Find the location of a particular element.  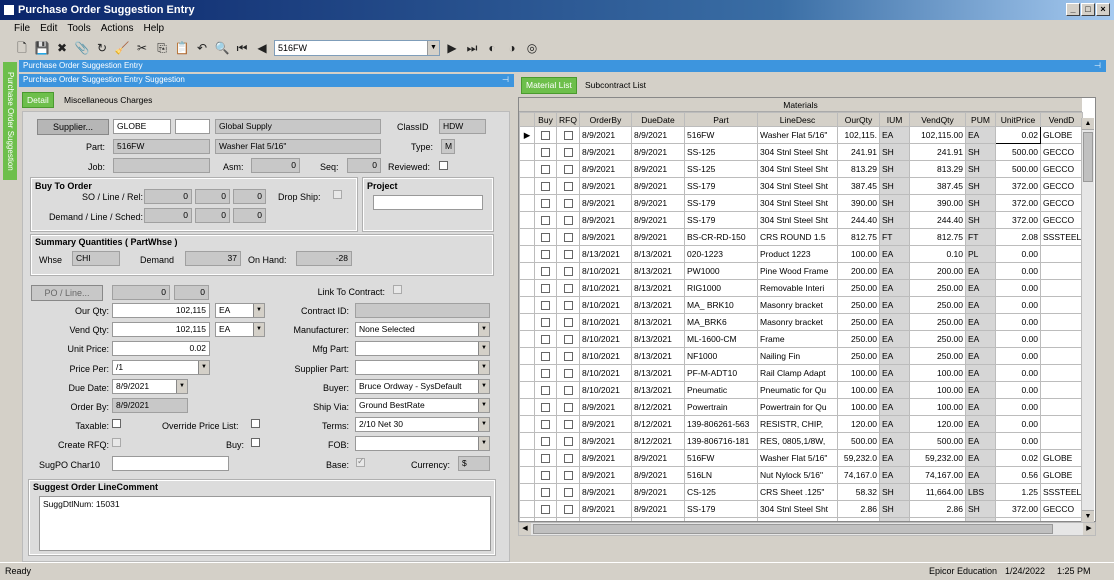

sugpo-char10-field is located at coordinates (170, 463).